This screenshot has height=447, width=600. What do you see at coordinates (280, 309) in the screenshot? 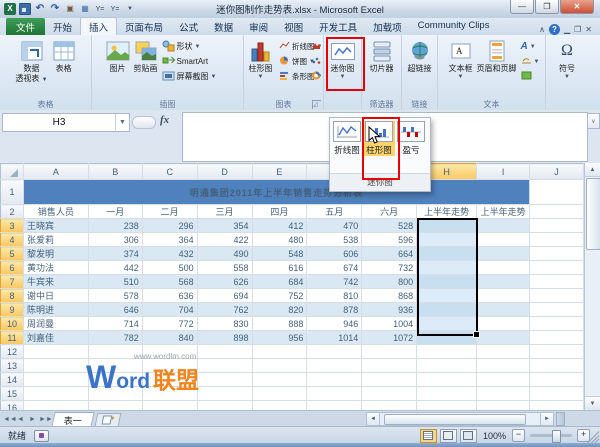
I see `cell-E9: 820` at bounding box center [280, 309].